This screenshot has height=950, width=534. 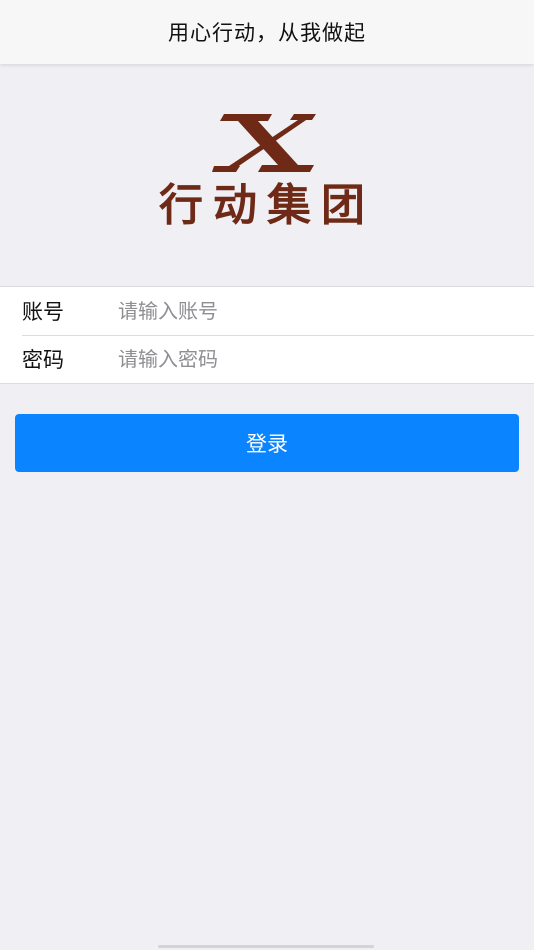 I want to click on home-indicator, so click(x=266, y=946).